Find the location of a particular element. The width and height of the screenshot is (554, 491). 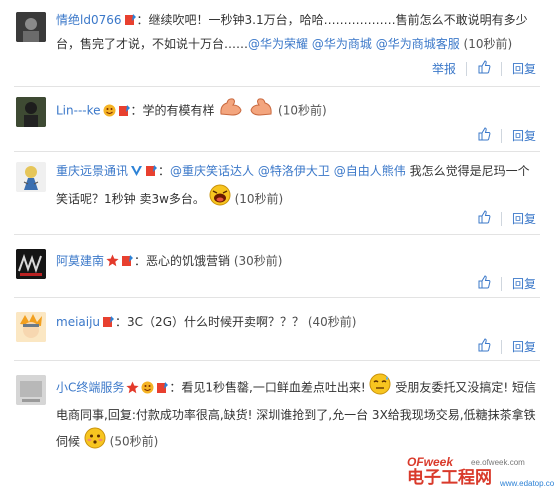

username: 情绝ld0766 is located at coordinates (89, 20).